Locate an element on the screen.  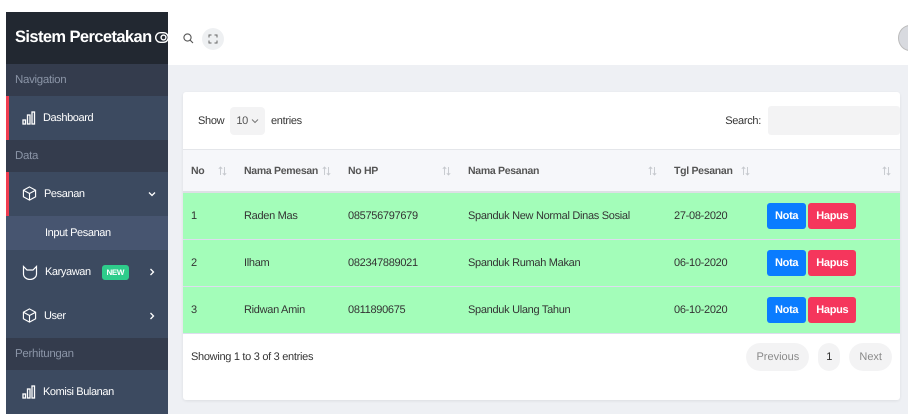
column-header: Tgl Pesanan is located at coordinates (712, 171).